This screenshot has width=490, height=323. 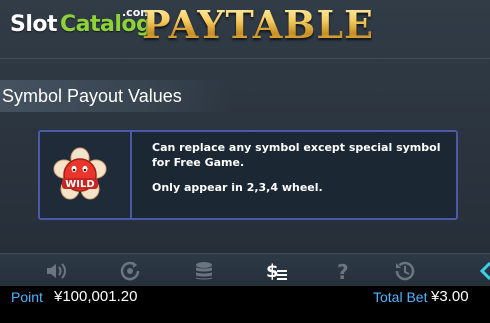 I want to click on page-title: PAYTABLE, so click(x=258, y=24).